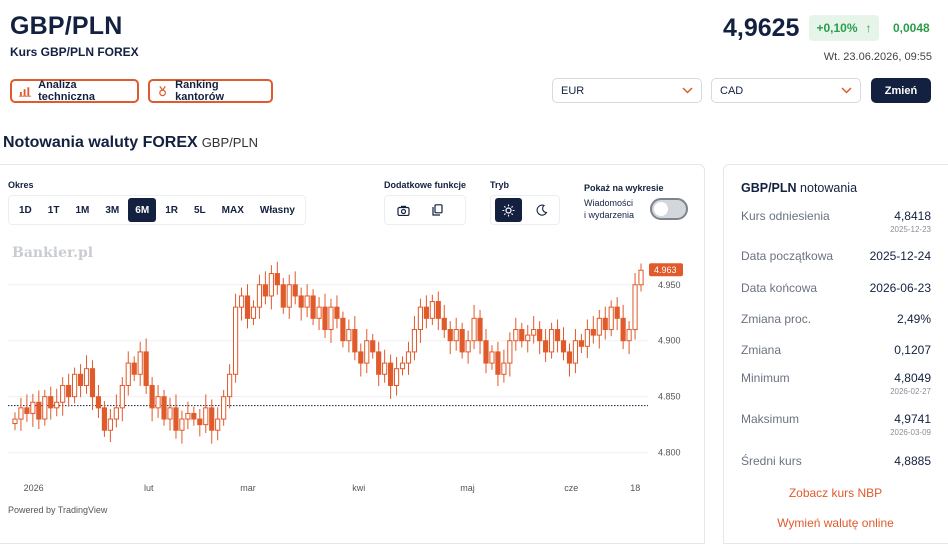 The image size is (948, 544). What do you see at coordinates (54, 210) in the screenshot?
I see `period-1t: 1T` at bounding box center [54, 210].